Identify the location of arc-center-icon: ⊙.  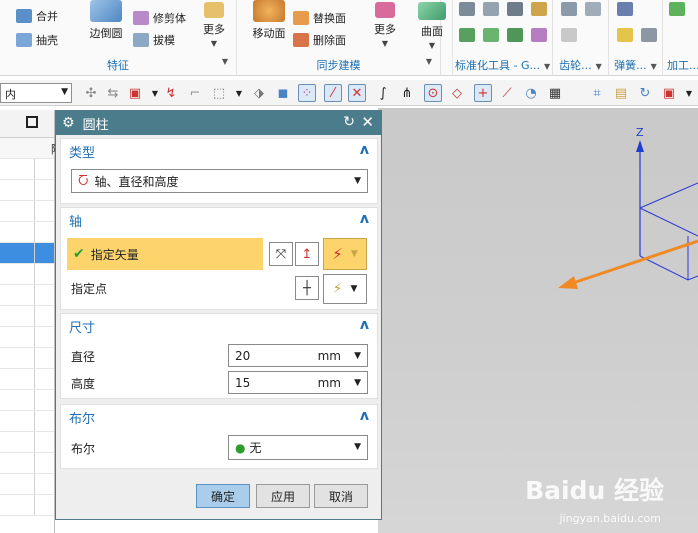
(433, 93).